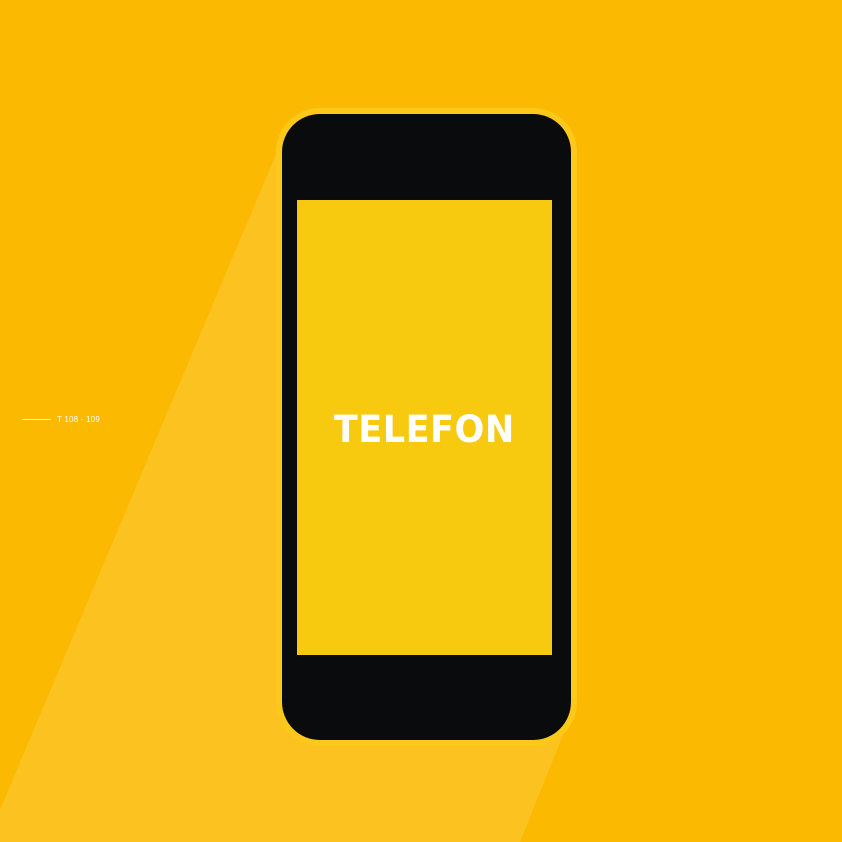 The width and height of the screenshot is (842, 842). What do you see at coordinates (36, 419) in the screenshot?
I see `page-reference-line` at bounding box center [36, 419].